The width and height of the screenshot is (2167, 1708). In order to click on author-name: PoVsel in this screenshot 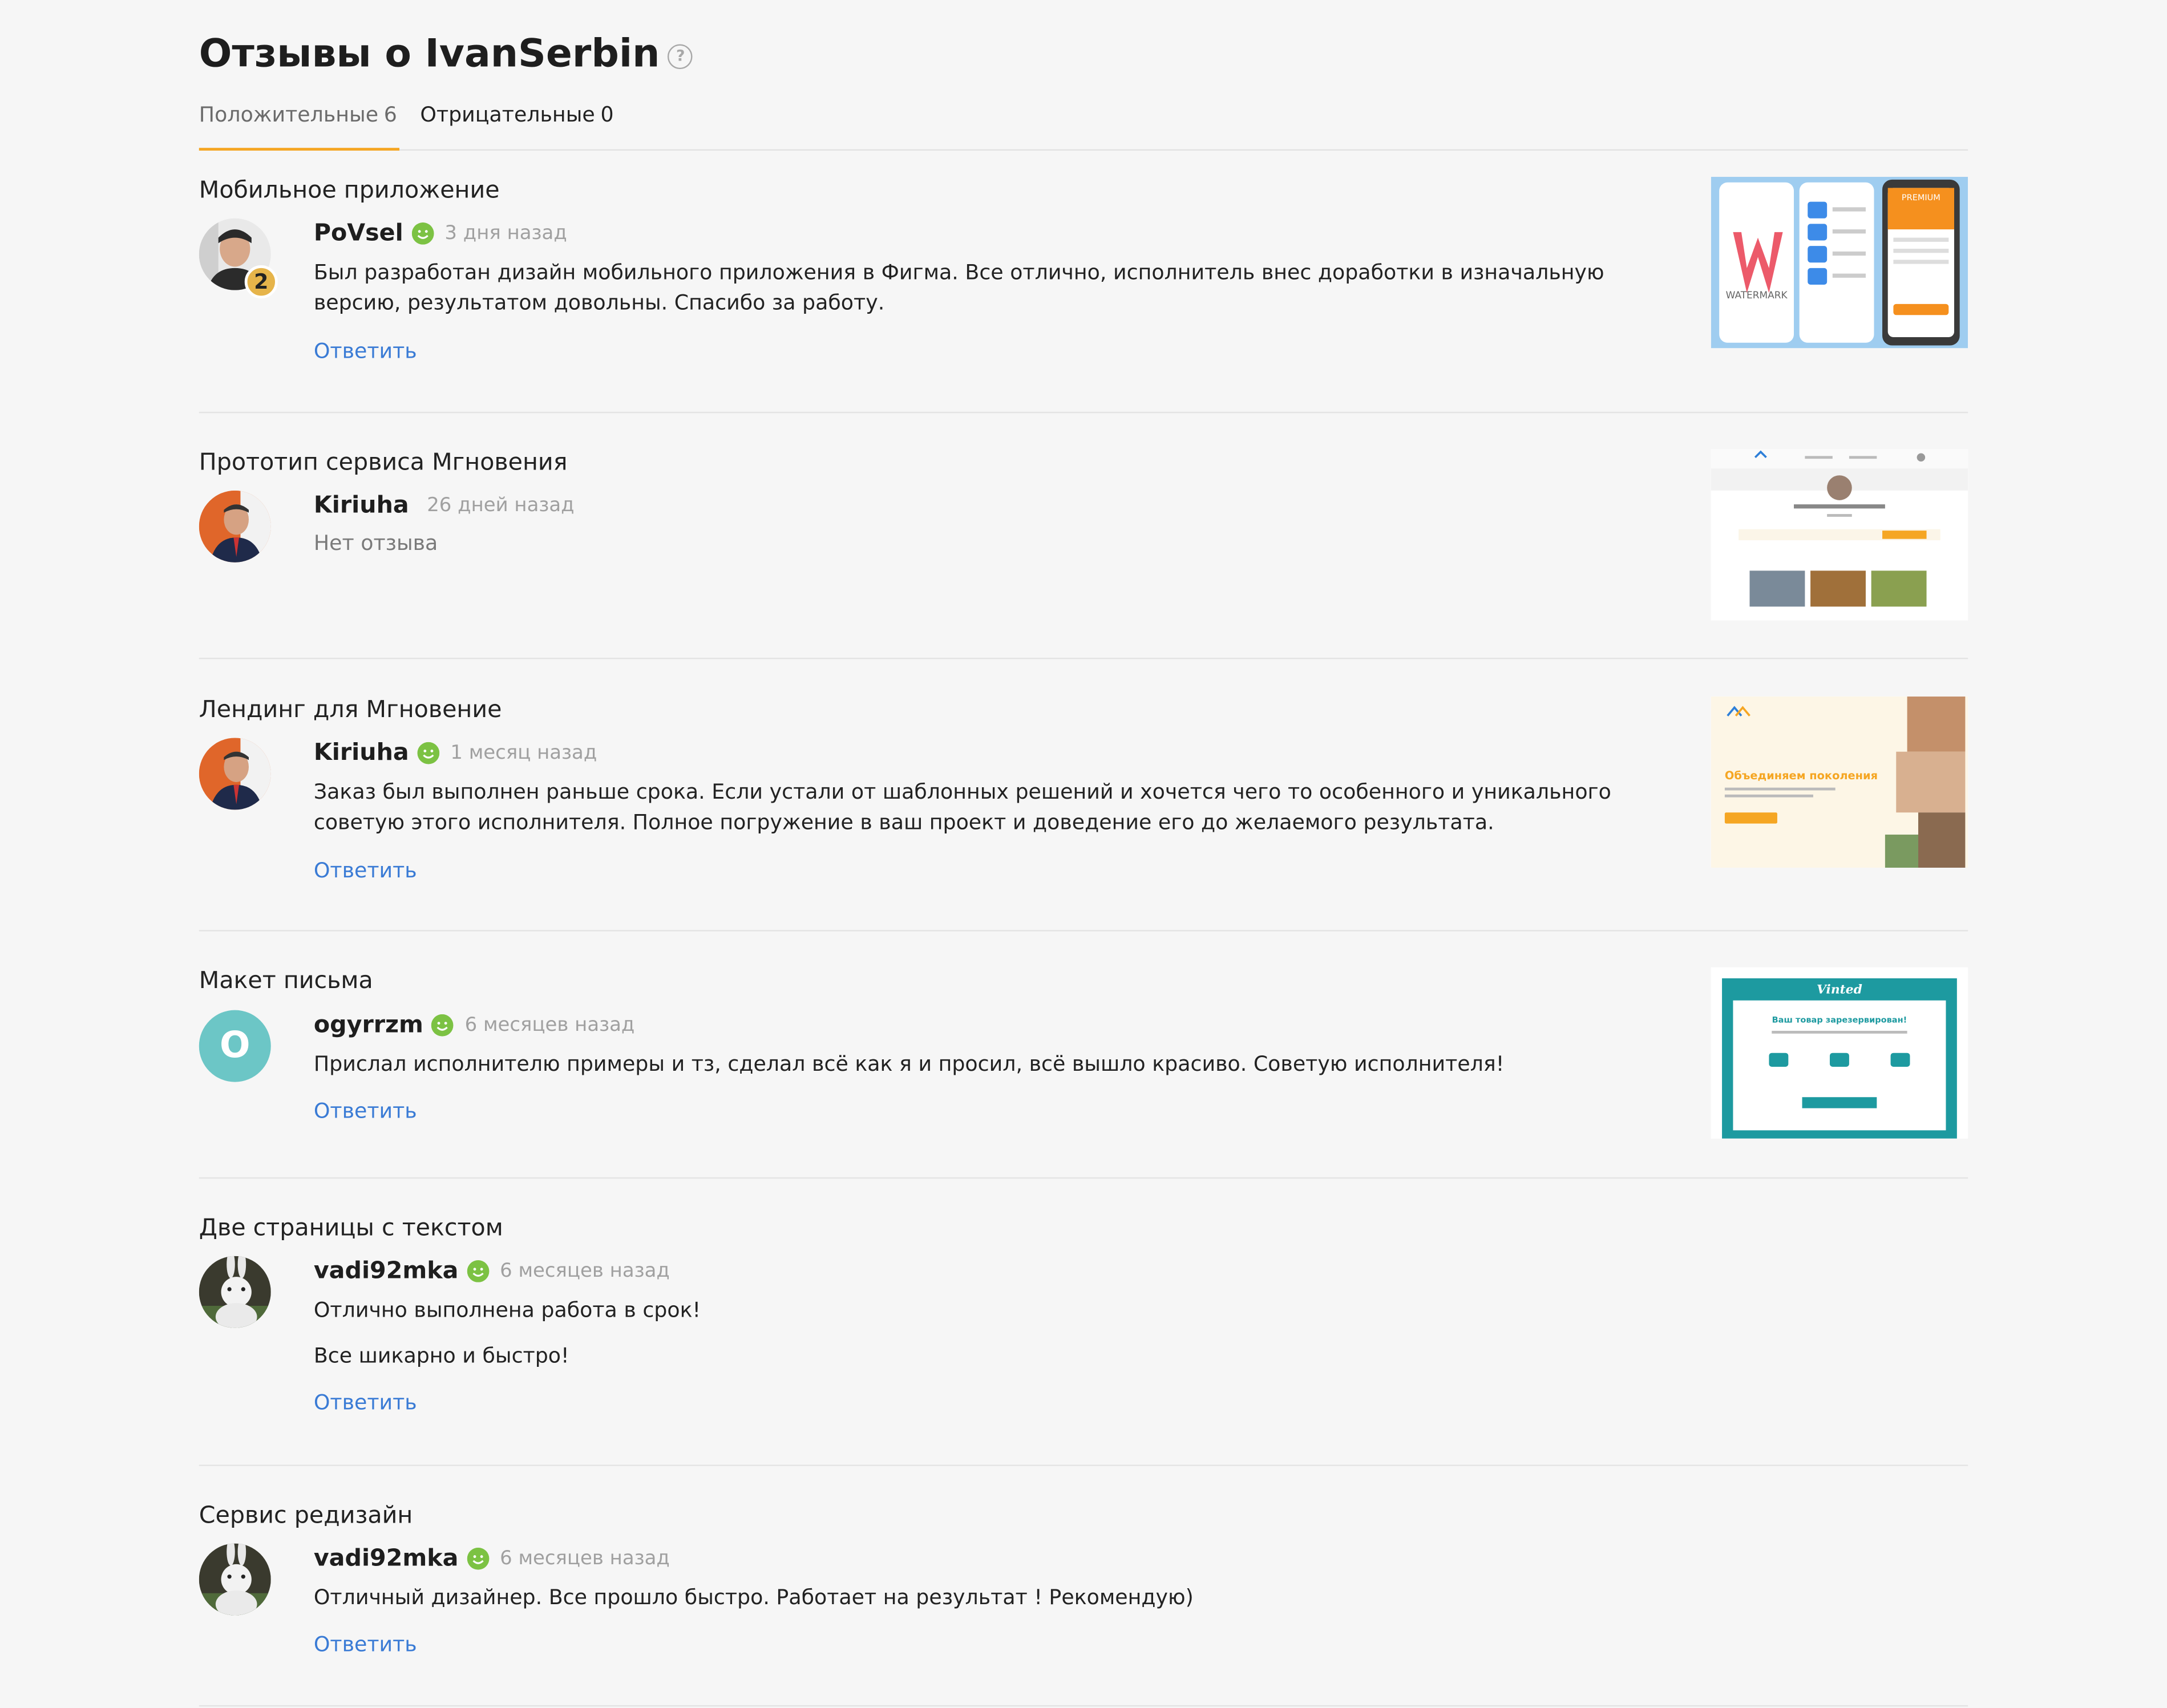, I will do `click(358, 233)`.